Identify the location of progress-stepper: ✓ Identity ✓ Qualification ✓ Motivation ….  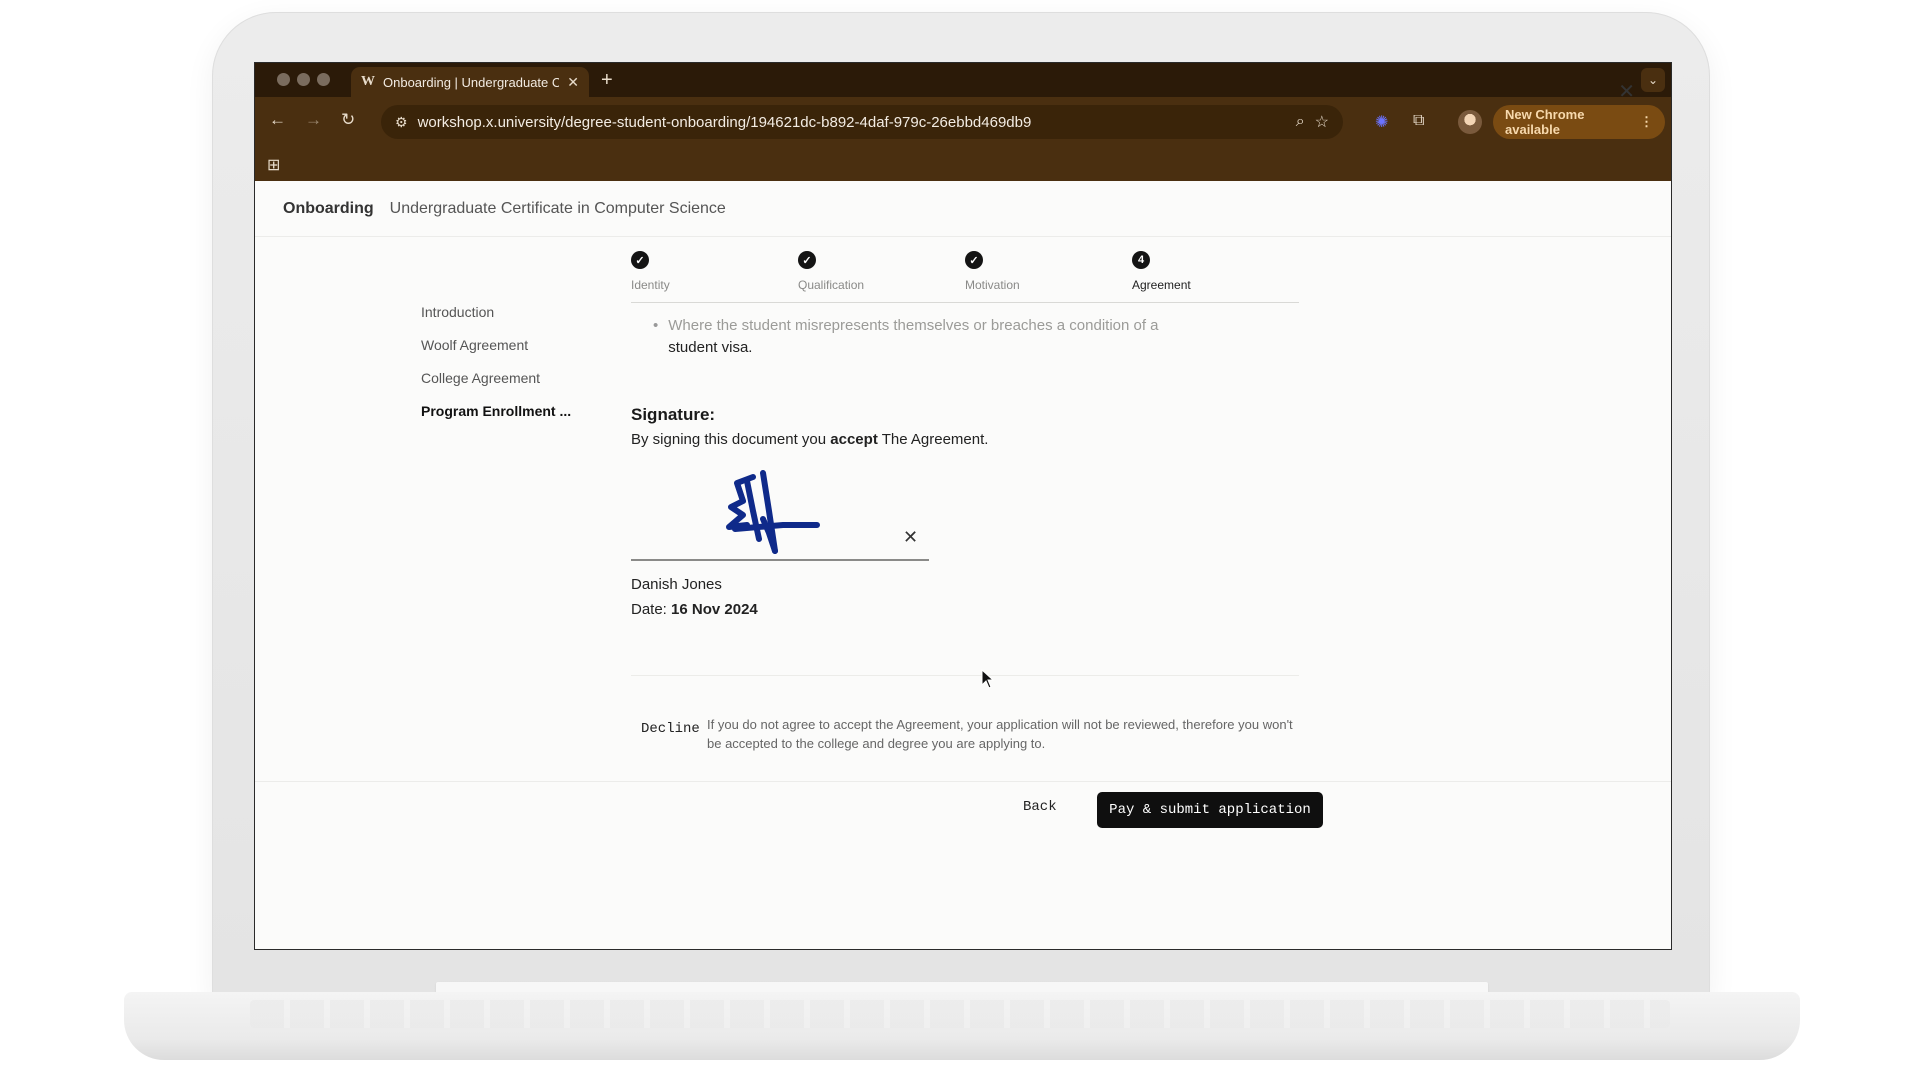
(965, 277).